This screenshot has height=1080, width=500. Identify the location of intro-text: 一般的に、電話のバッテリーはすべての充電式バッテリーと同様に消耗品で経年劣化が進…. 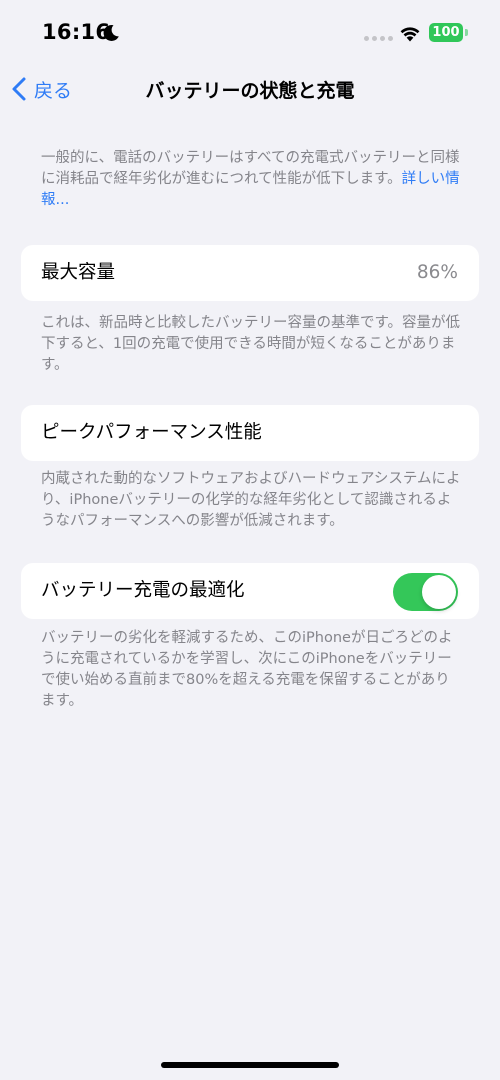
(250, 168).